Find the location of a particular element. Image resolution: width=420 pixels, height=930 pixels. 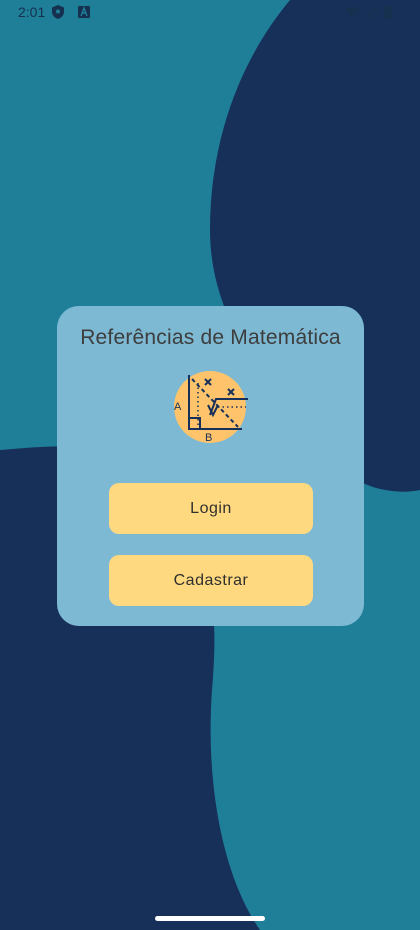

logo-label-b: B is located at coordinates (208, 438).